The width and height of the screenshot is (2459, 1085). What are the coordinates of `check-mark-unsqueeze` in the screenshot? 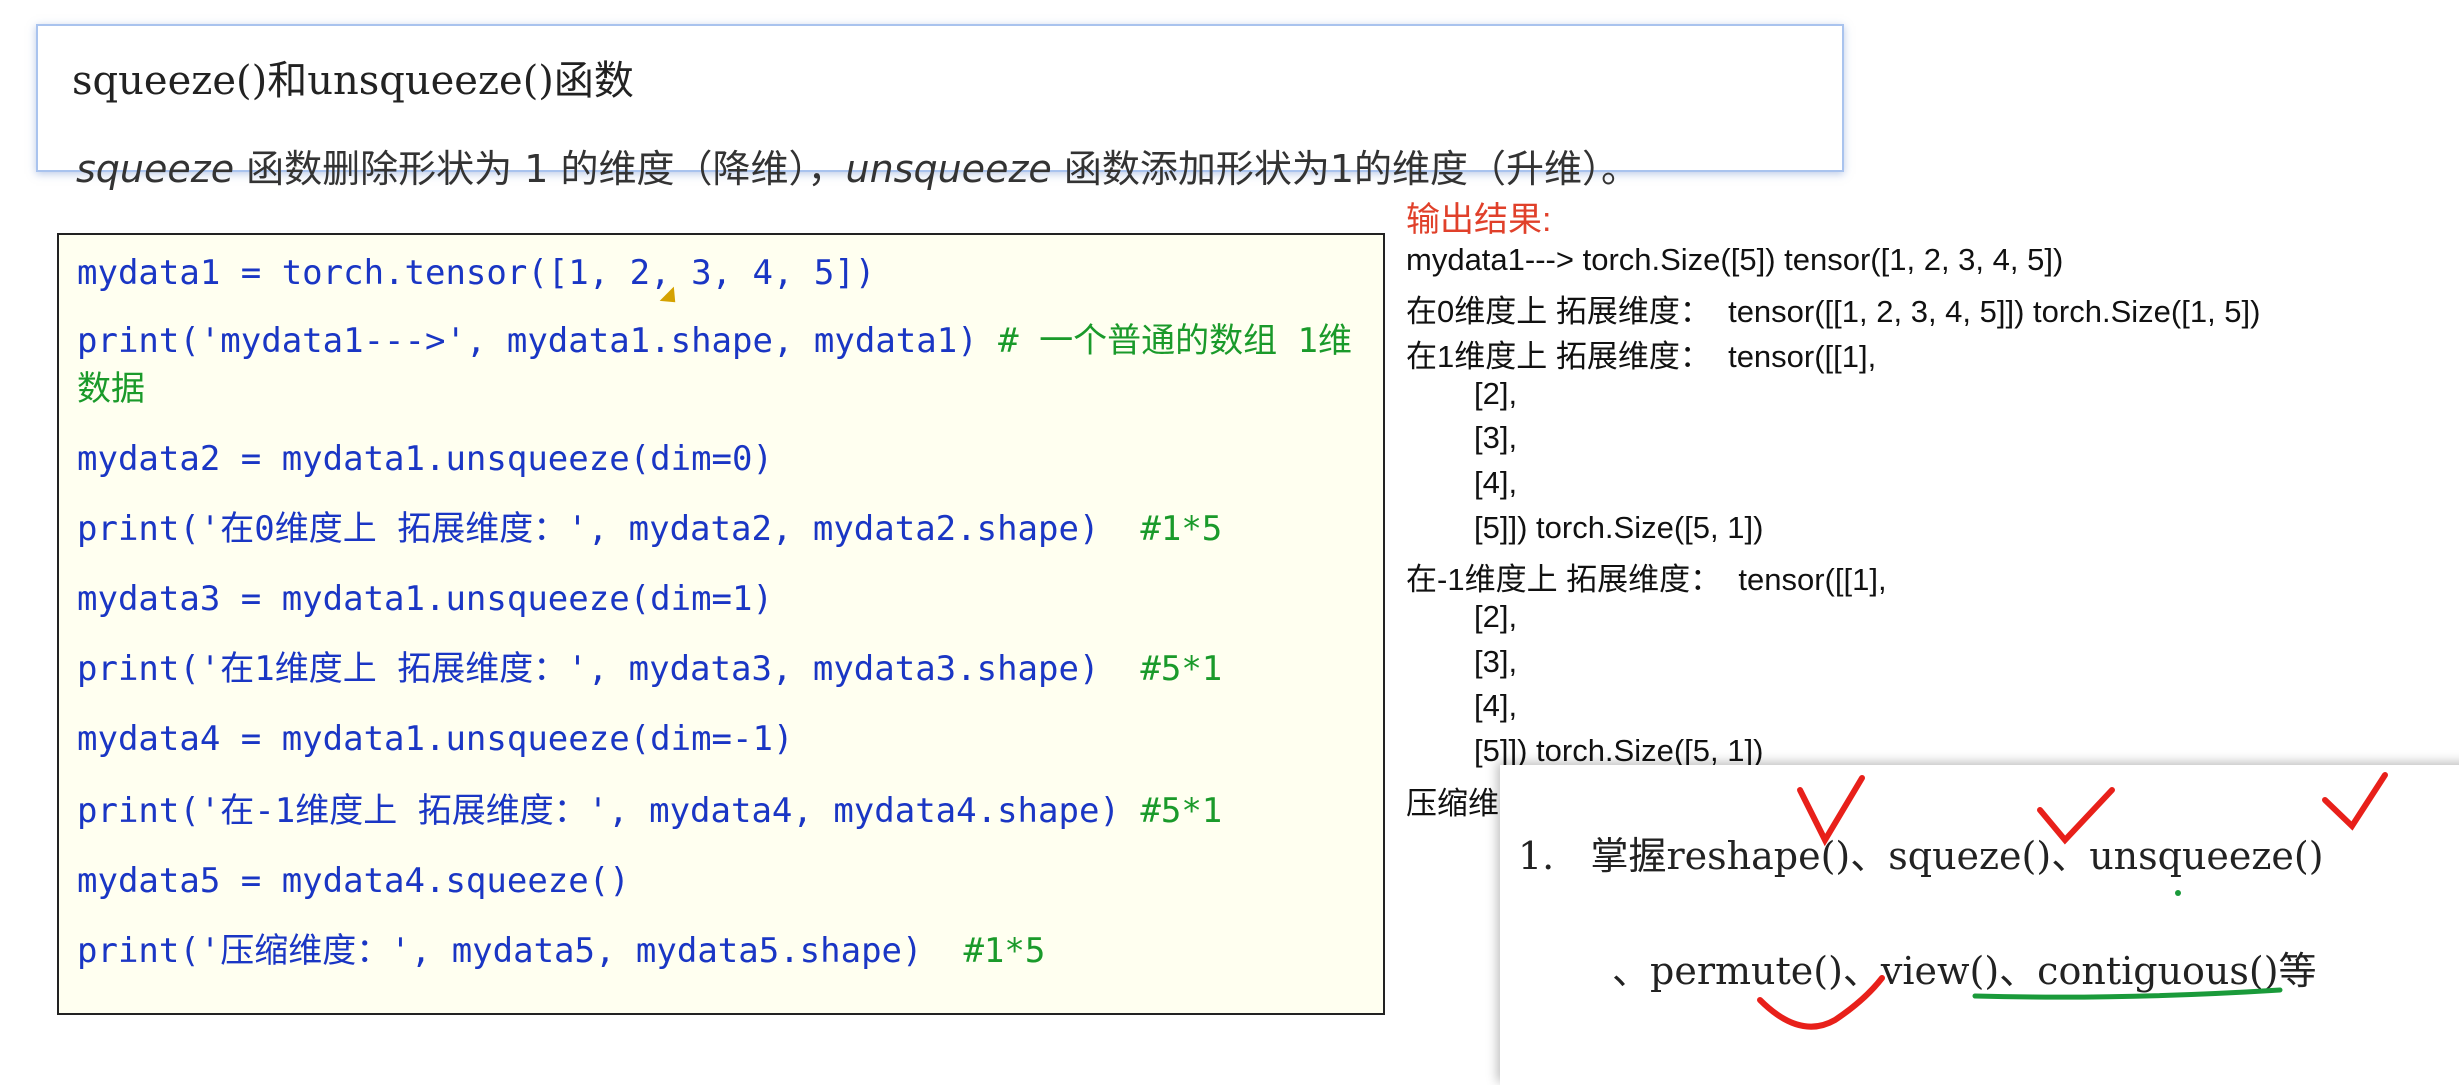 It's located at (2355, 801).